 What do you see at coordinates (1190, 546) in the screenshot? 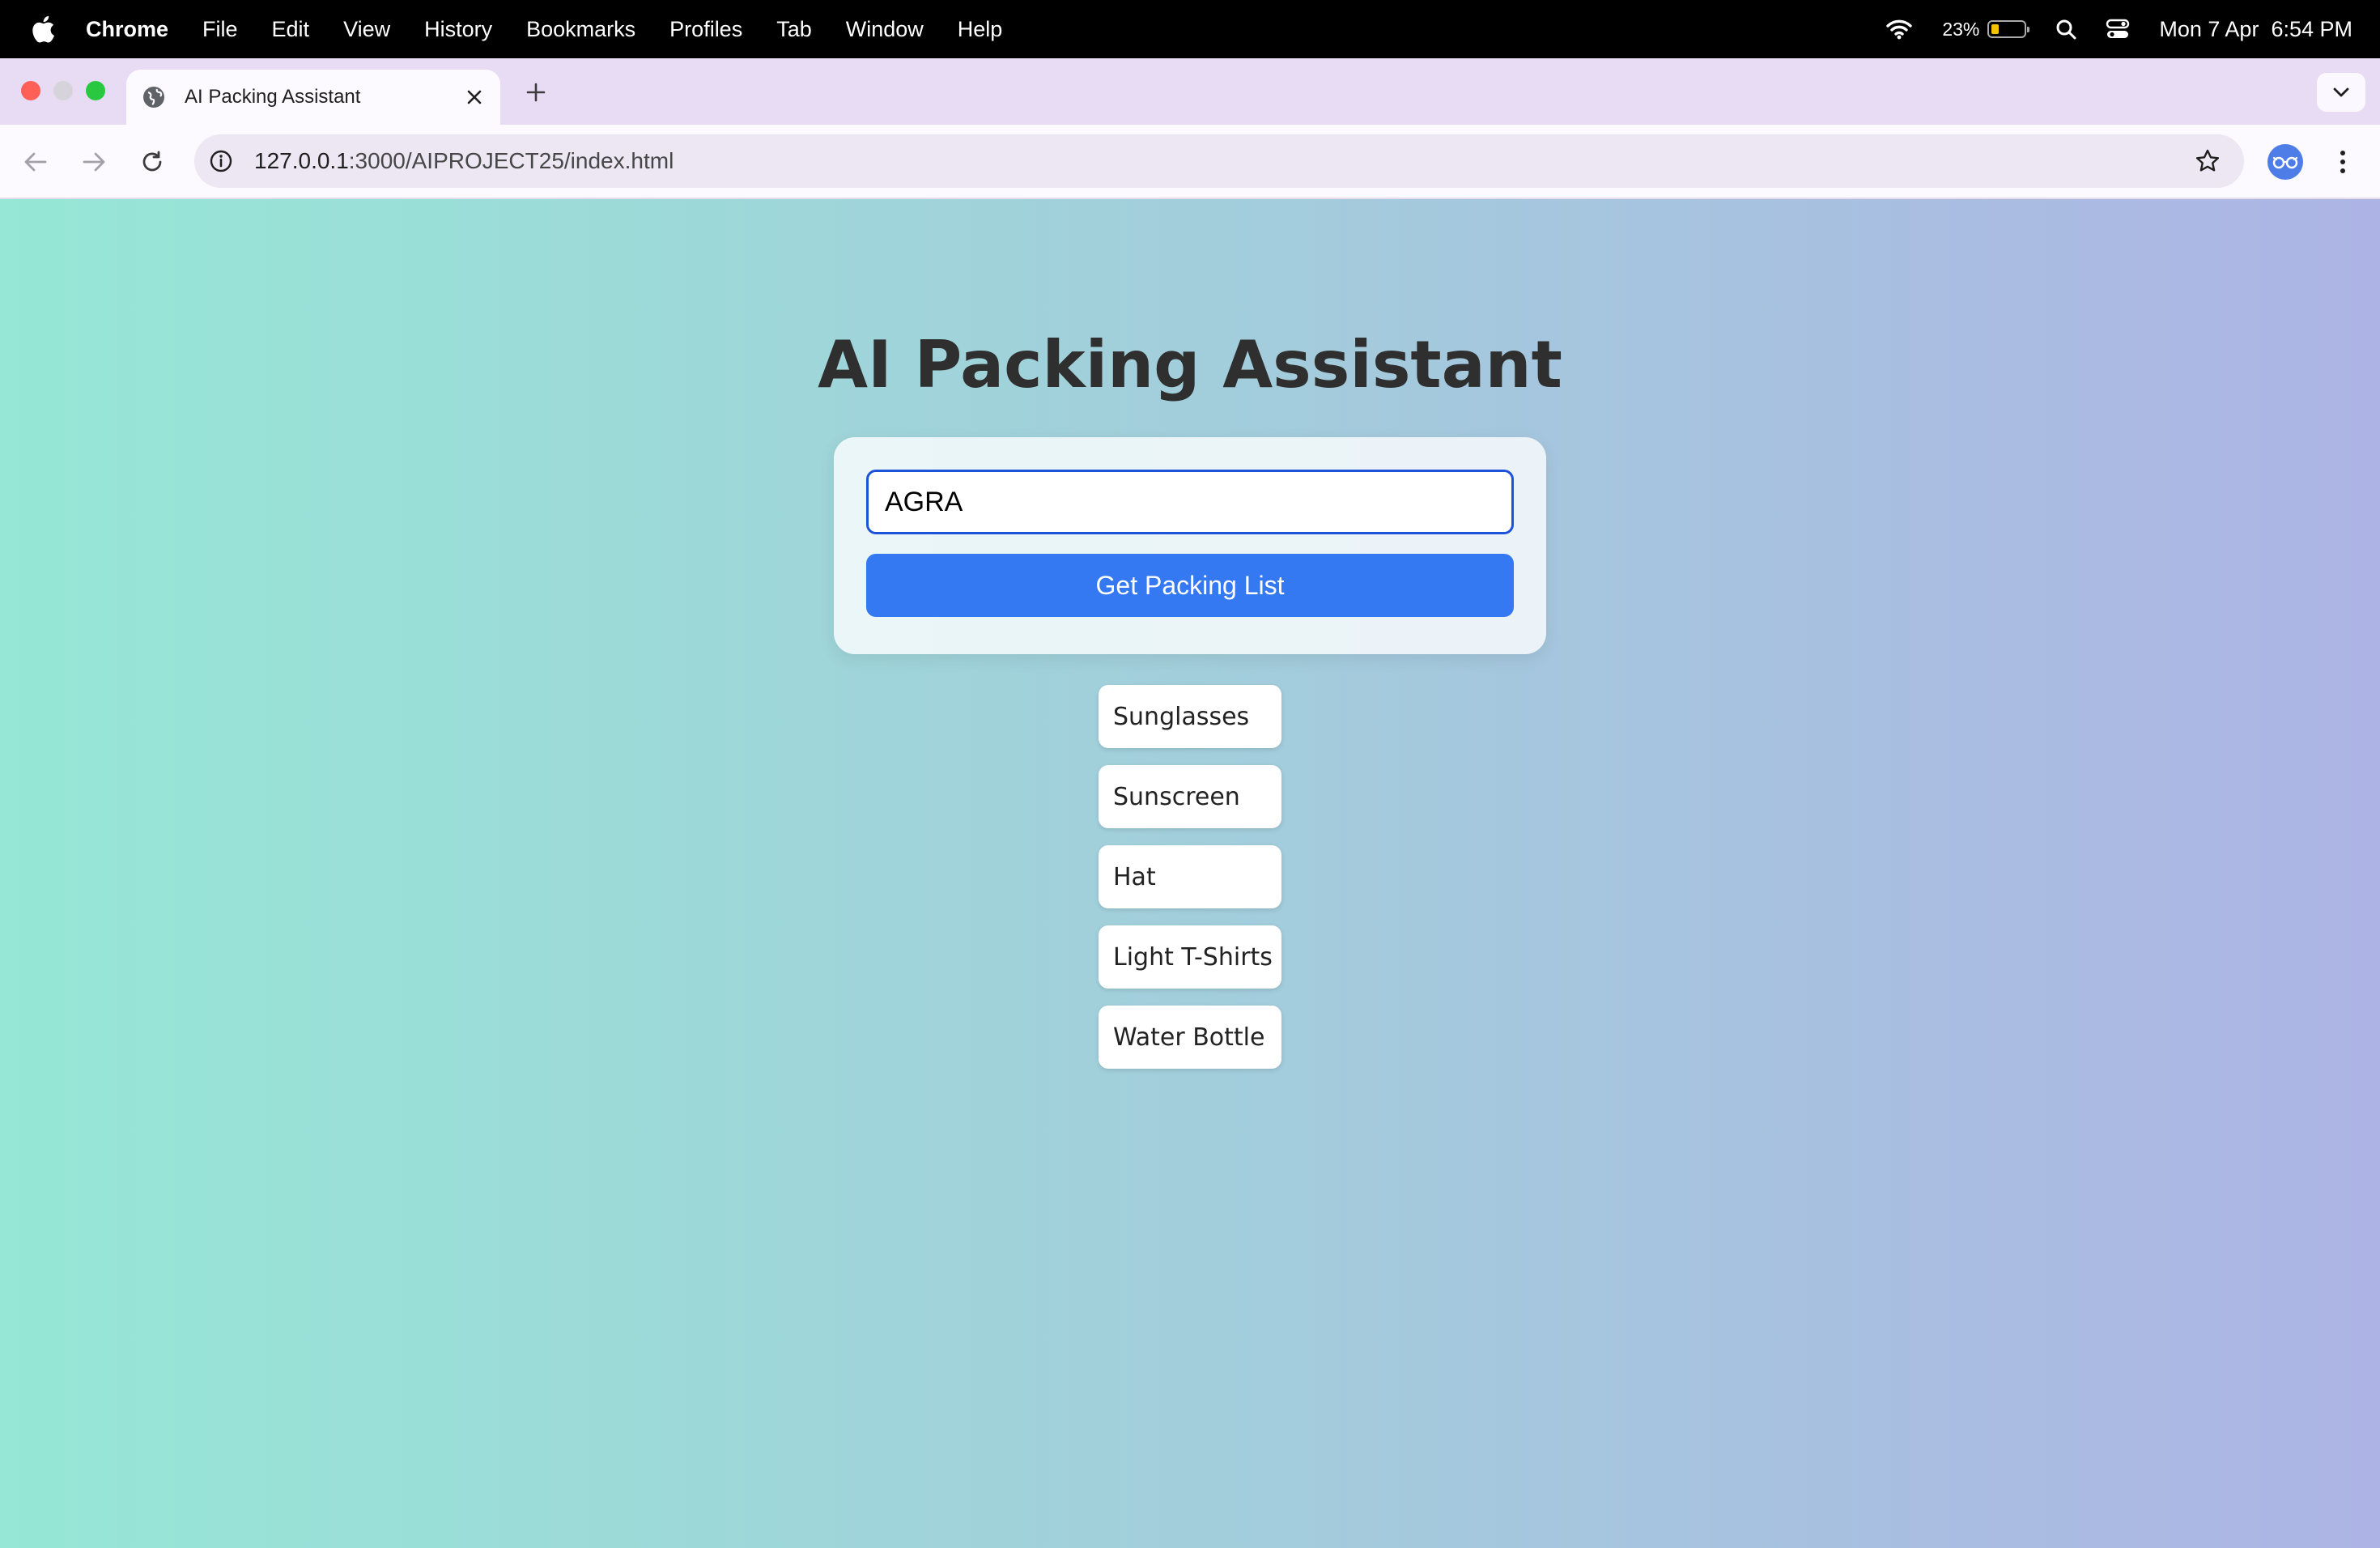
I see `destination-form-card: Get Packing List` at bounding box center [1190, 546].